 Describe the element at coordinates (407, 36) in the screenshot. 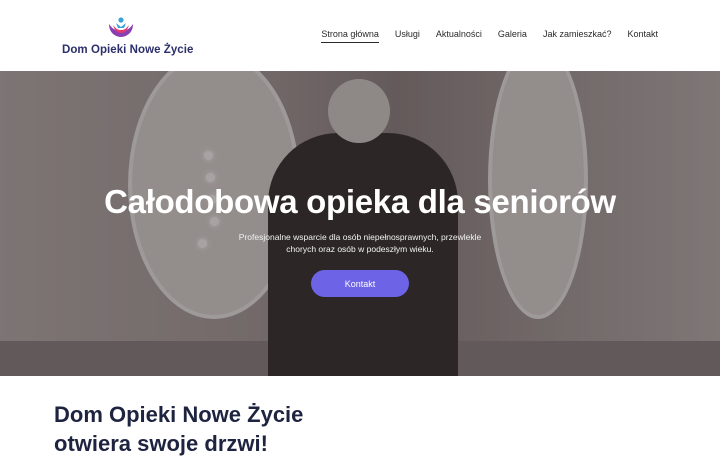

I see `nav-item-uslugi: Usługi` at that location.